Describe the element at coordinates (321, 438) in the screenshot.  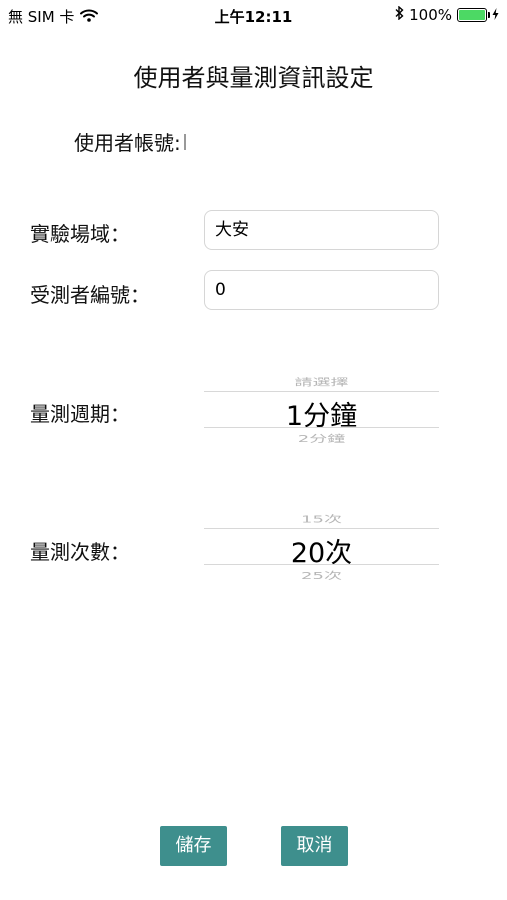
I see `period-option-below: 2分鐘` at that location.